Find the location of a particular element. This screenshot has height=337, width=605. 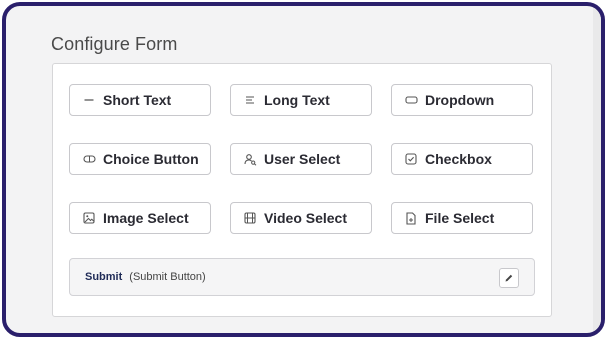

field-label: Dropdown is located at coordinates (460, 100).